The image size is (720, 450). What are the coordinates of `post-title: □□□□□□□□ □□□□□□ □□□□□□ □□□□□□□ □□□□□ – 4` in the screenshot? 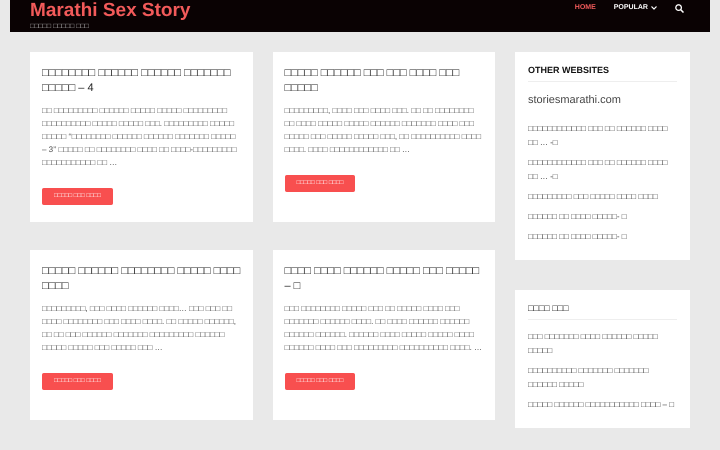 It's located at (141, 81).